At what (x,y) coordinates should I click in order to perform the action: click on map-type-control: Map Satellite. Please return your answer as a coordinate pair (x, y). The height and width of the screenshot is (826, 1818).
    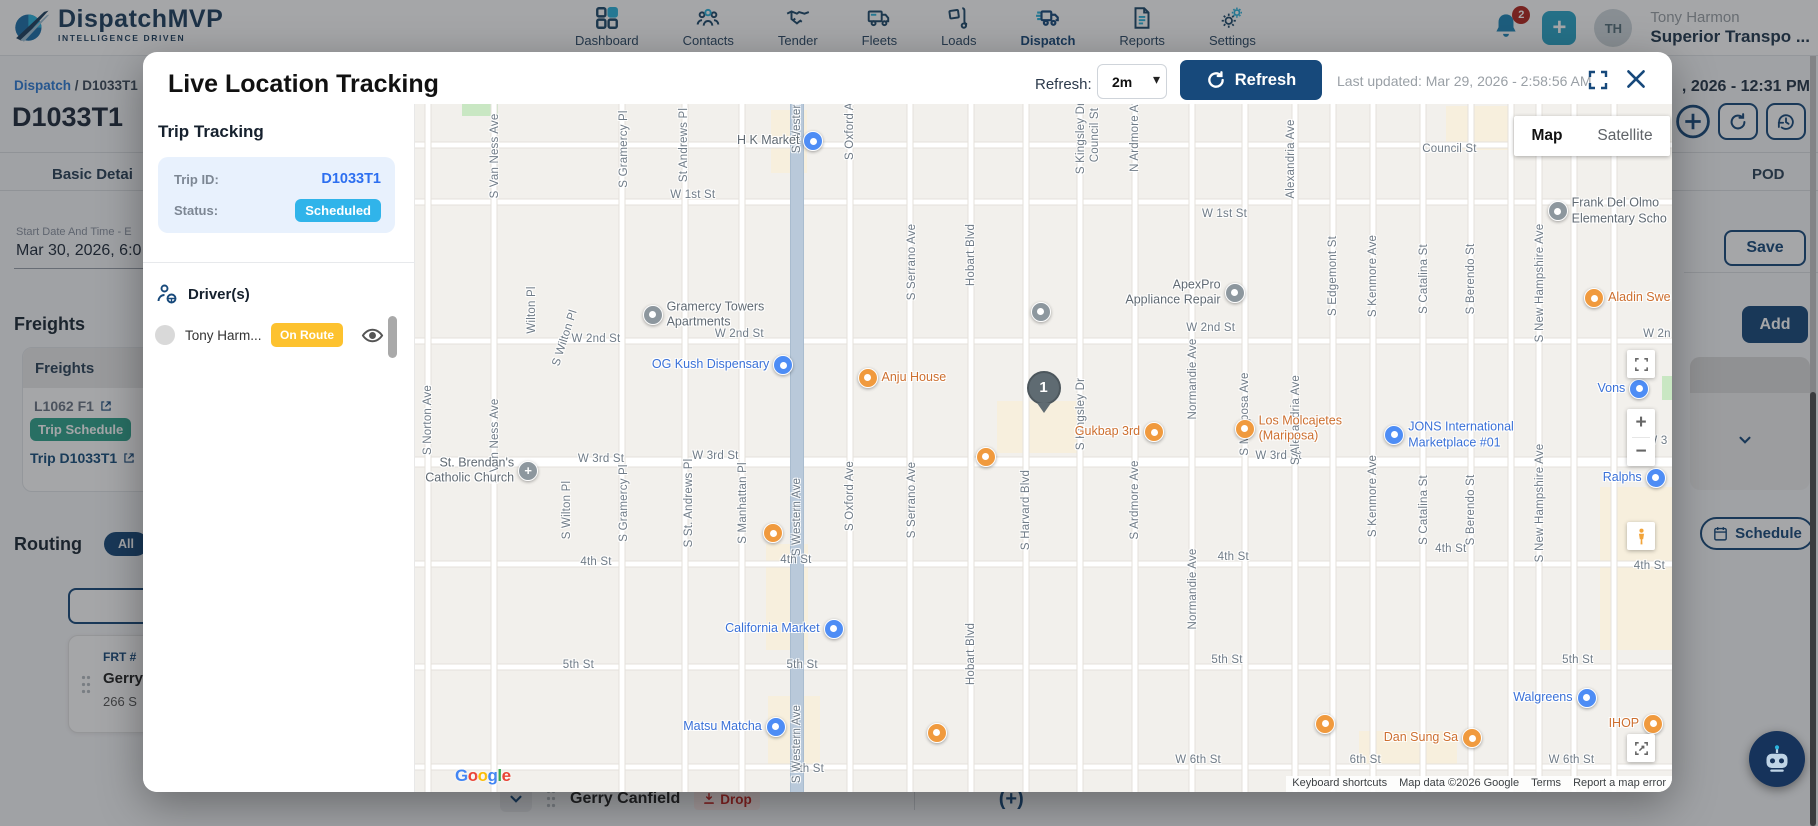
    Looking at the image, I should click on (1592, 136).